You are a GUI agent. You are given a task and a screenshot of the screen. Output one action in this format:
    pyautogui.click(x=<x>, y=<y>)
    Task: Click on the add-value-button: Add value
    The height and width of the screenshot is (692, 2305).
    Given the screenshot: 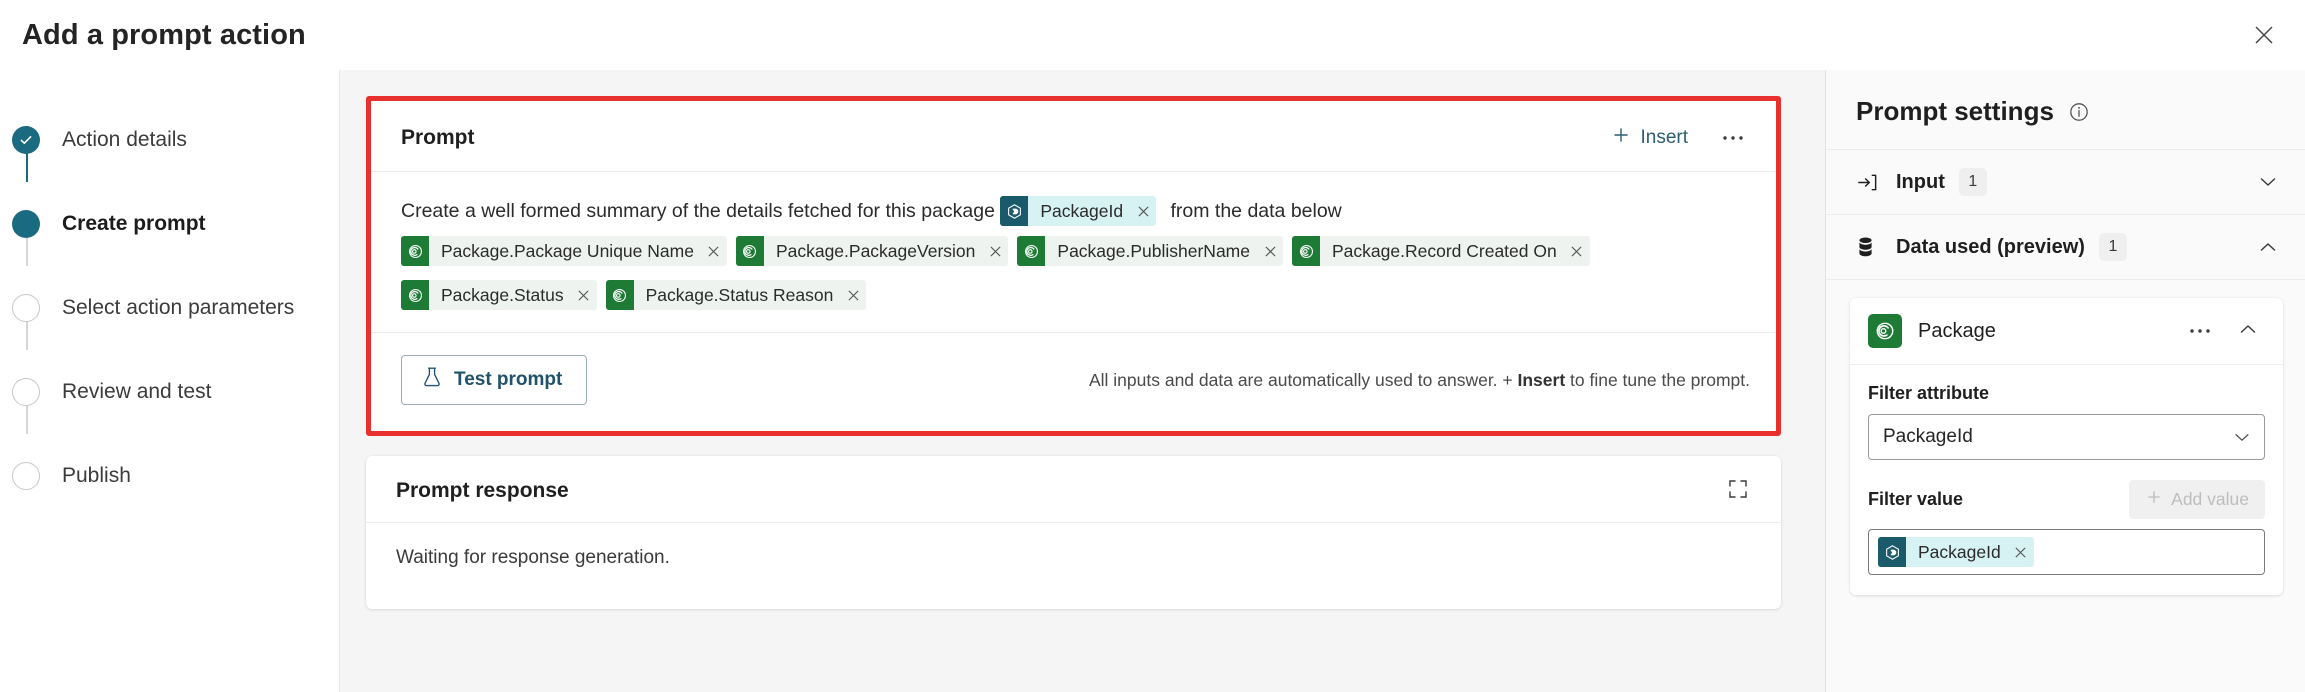 What is the action you would take?
    pyautogui.click(x=2197, y=499)
    